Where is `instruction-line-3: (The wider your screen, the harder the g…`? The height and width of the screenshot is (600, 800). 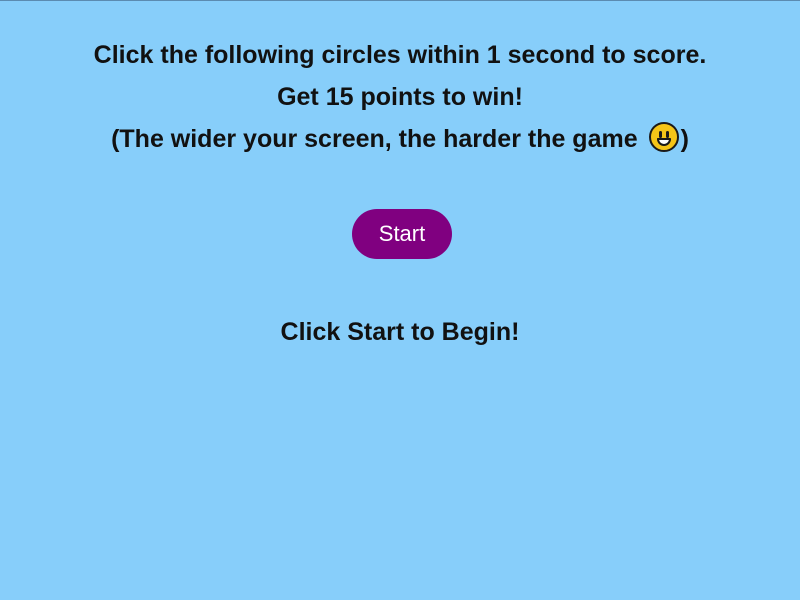 instruction-line-3: (The wider your screen, the harder the g… is located at coordinates (400, 139).